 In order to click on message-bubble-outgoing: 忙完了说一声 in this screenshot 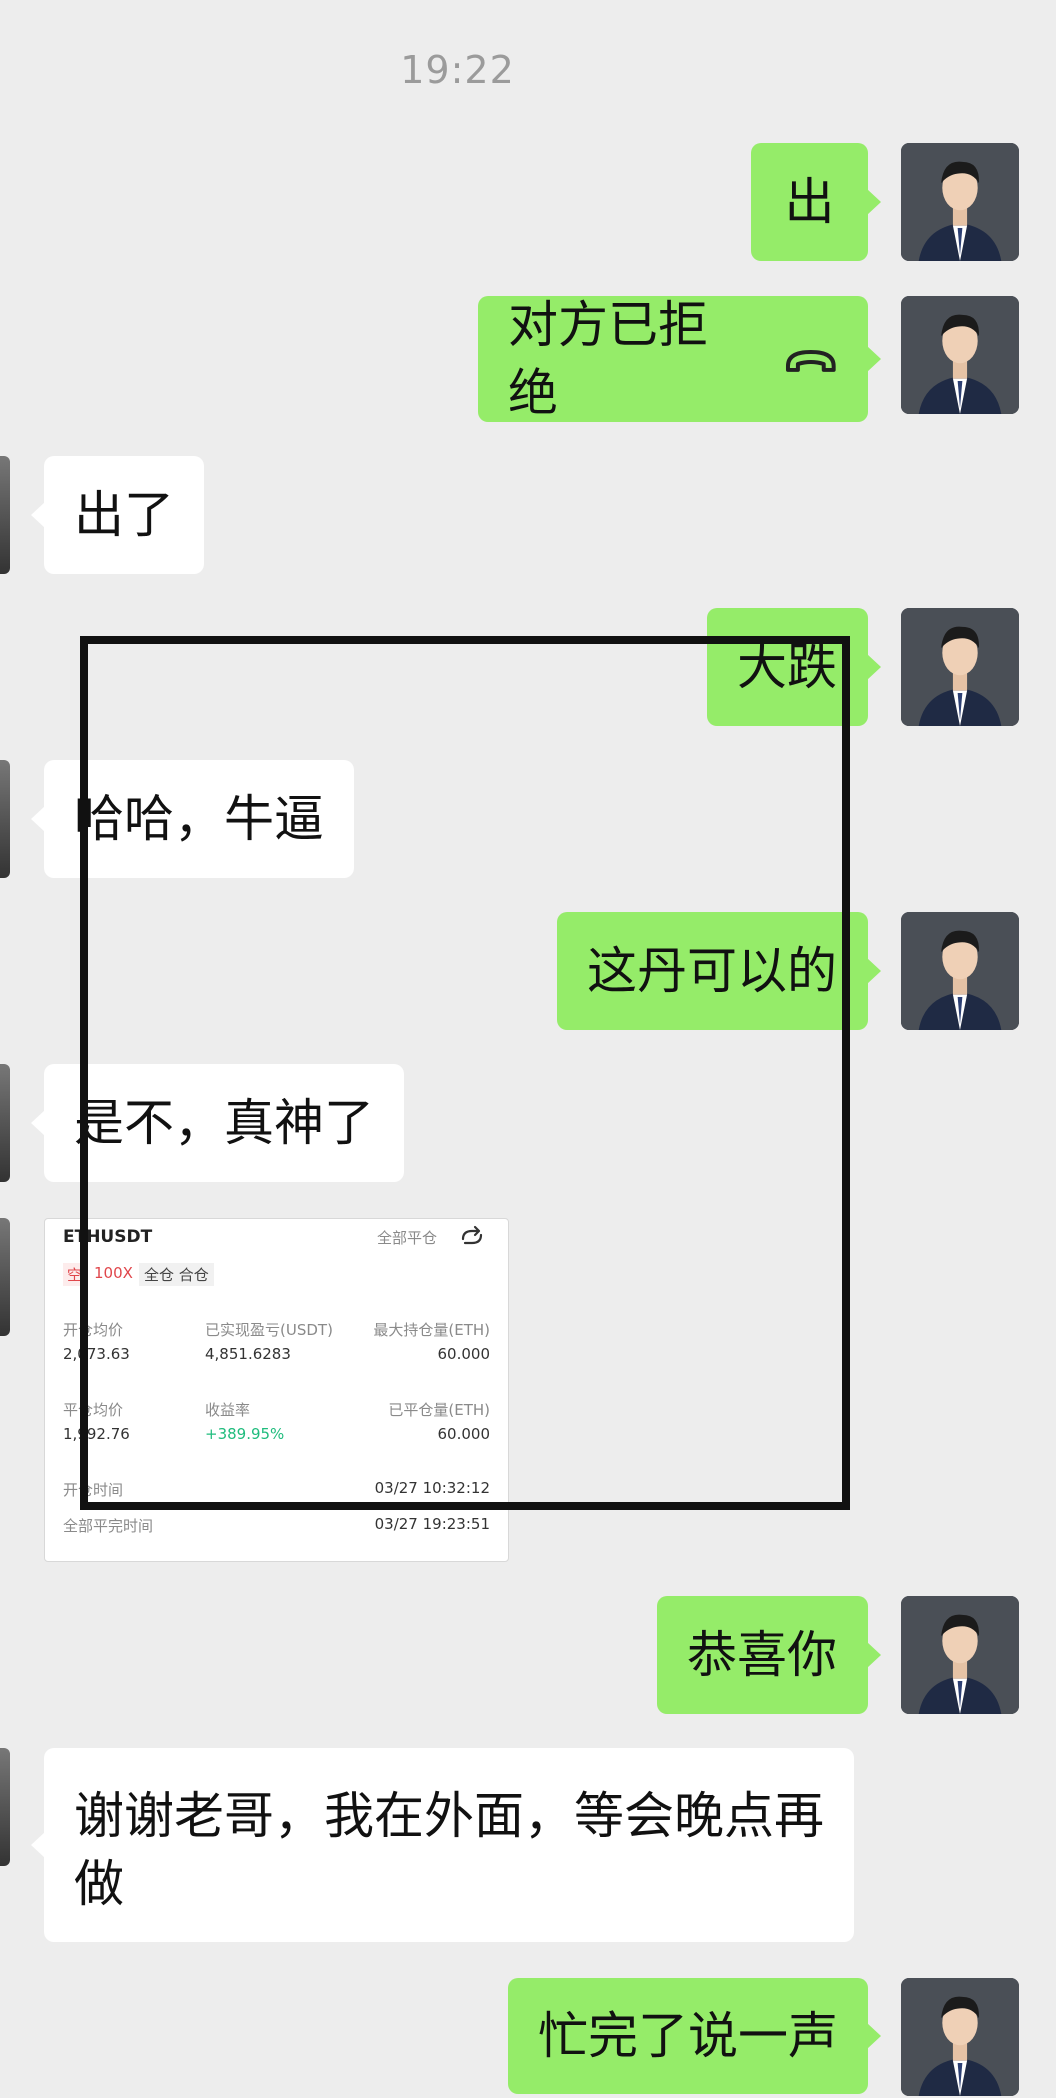, I will do `click(694, 2036)`.